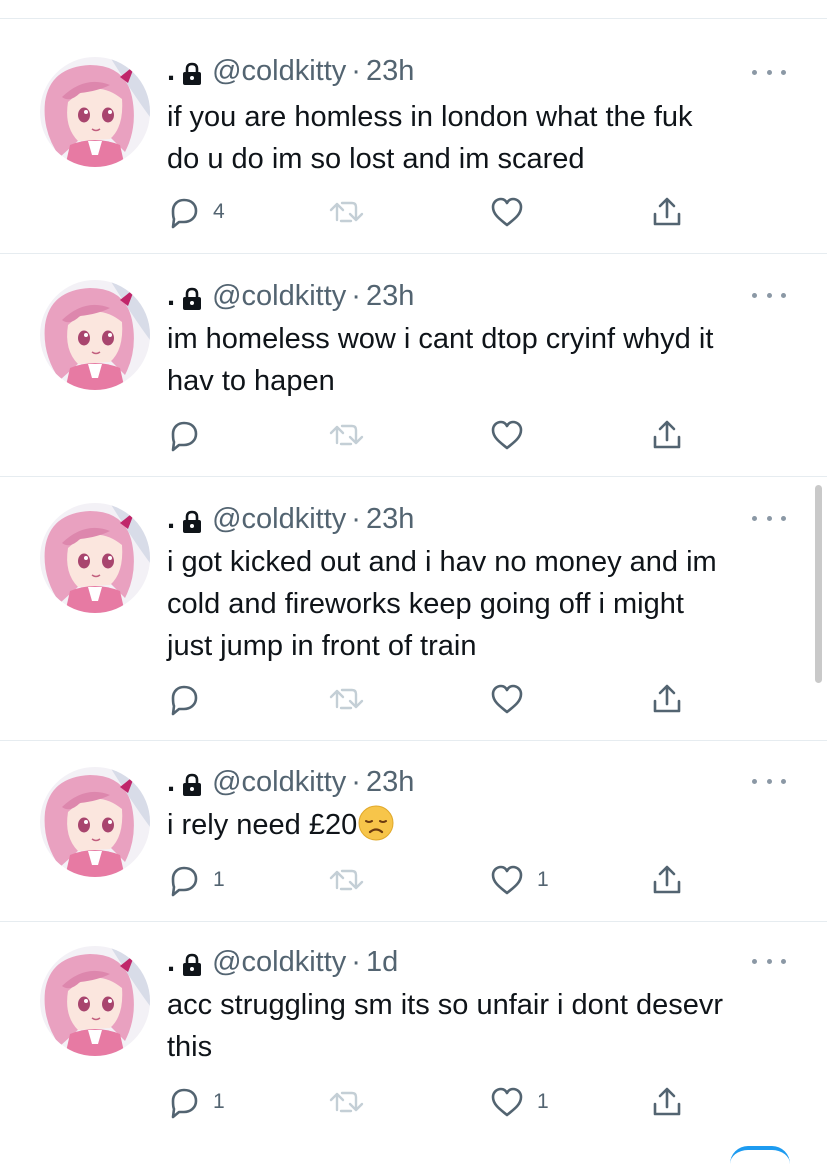  Describe the element at coordinates (482, 825) in the screenshot. I see `tweet-text: i rely need £20` at that location.